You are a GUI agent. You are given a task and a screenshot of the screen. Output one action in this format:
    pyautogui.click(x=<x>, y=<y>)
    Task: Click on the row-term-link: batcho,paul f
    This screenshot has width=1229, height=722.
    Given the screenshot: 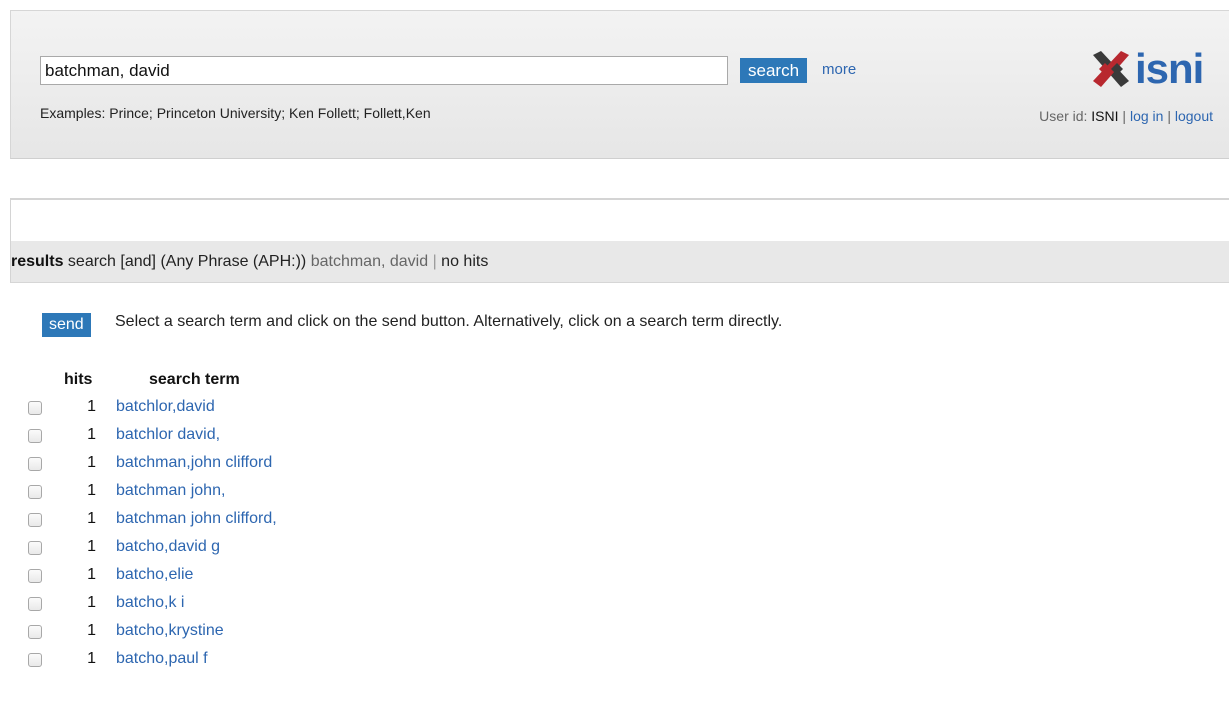 What is the action you would take?
    pyautogui.click(x=162, y=659)
    